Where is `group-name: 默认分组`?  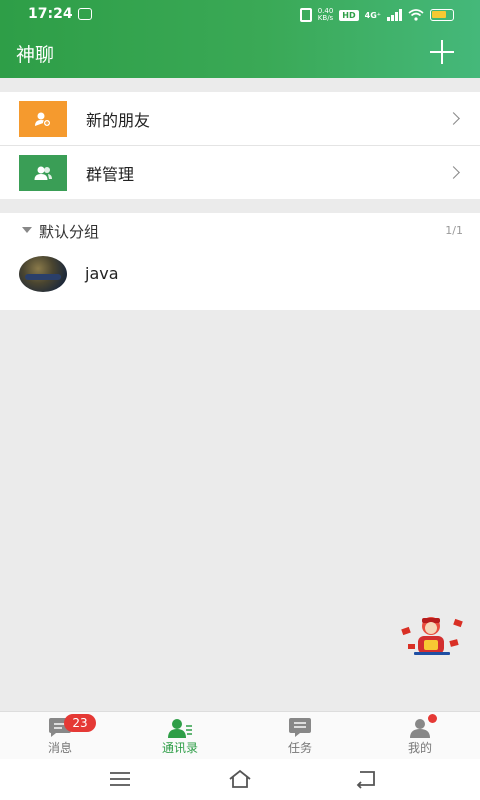
group-name: 默认分组 is located at coordinates (69, 232).